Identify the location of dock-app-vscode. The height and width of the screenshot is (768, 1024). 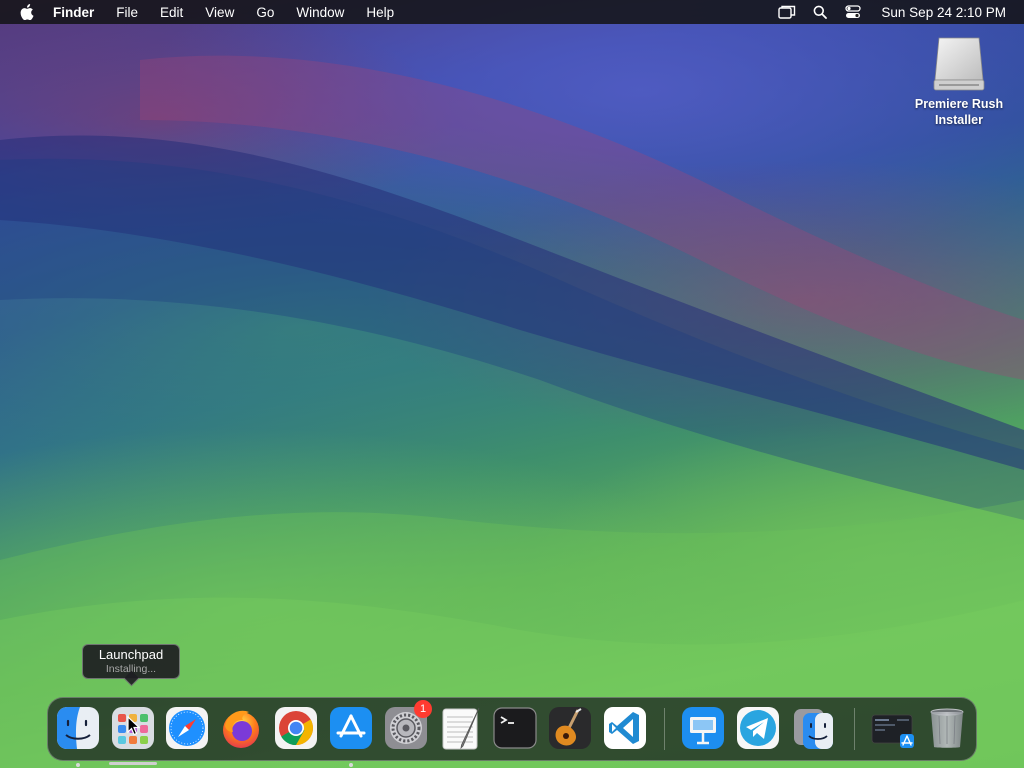
(625, 728).